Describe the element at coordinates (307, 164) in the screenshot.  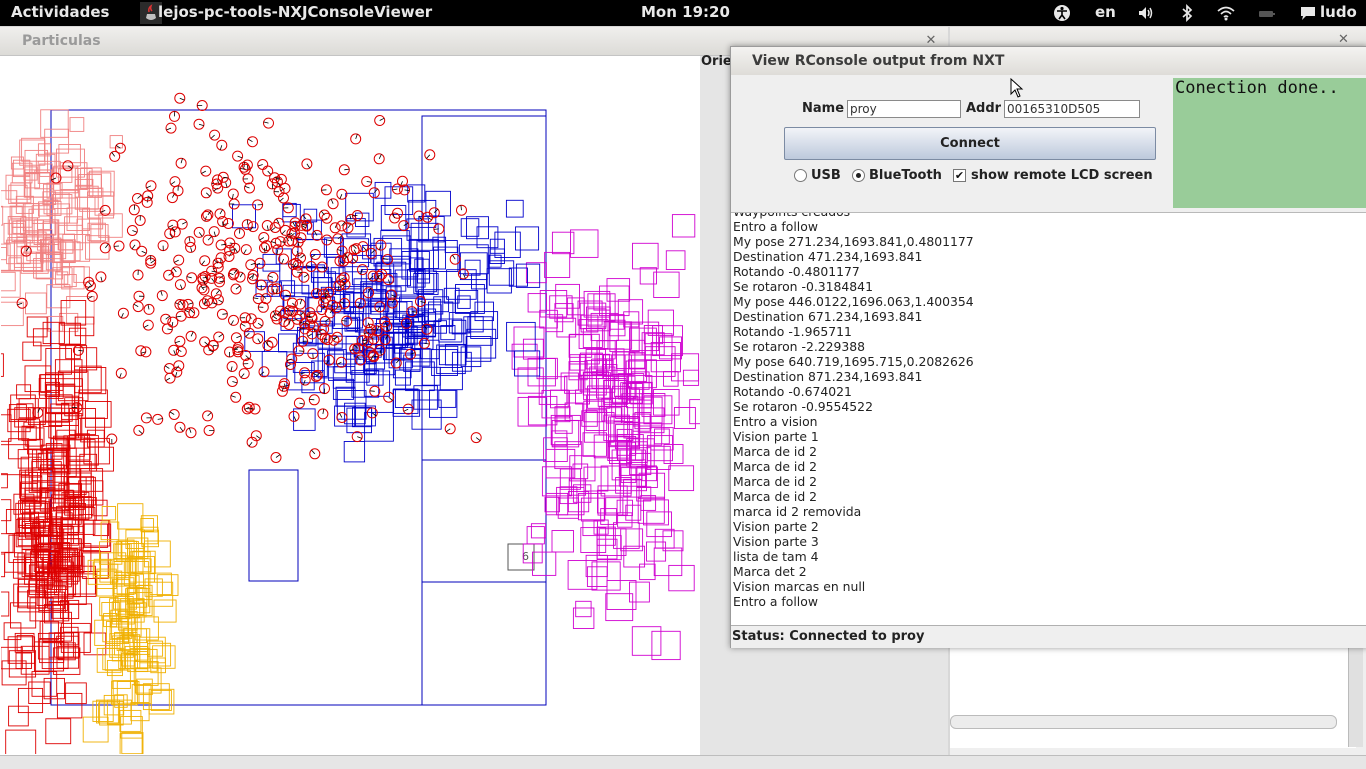
I see `particle-circle` at that location.